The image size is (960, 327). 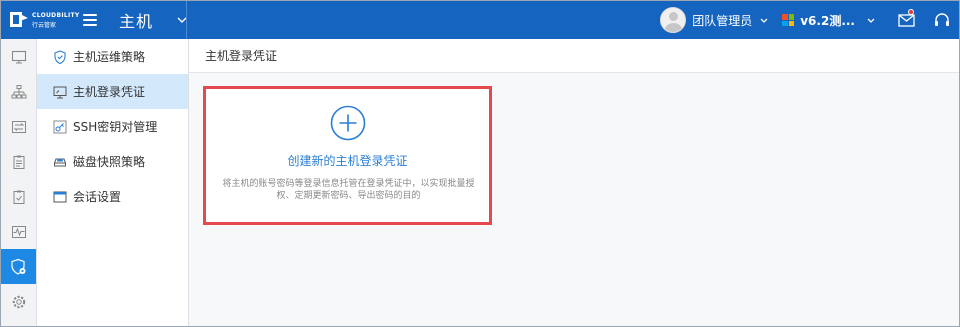 What do you see at coordinates (722, 20) in the screenshot?
I see `user-name: 团队管理员` at bounding box center [722, 20].